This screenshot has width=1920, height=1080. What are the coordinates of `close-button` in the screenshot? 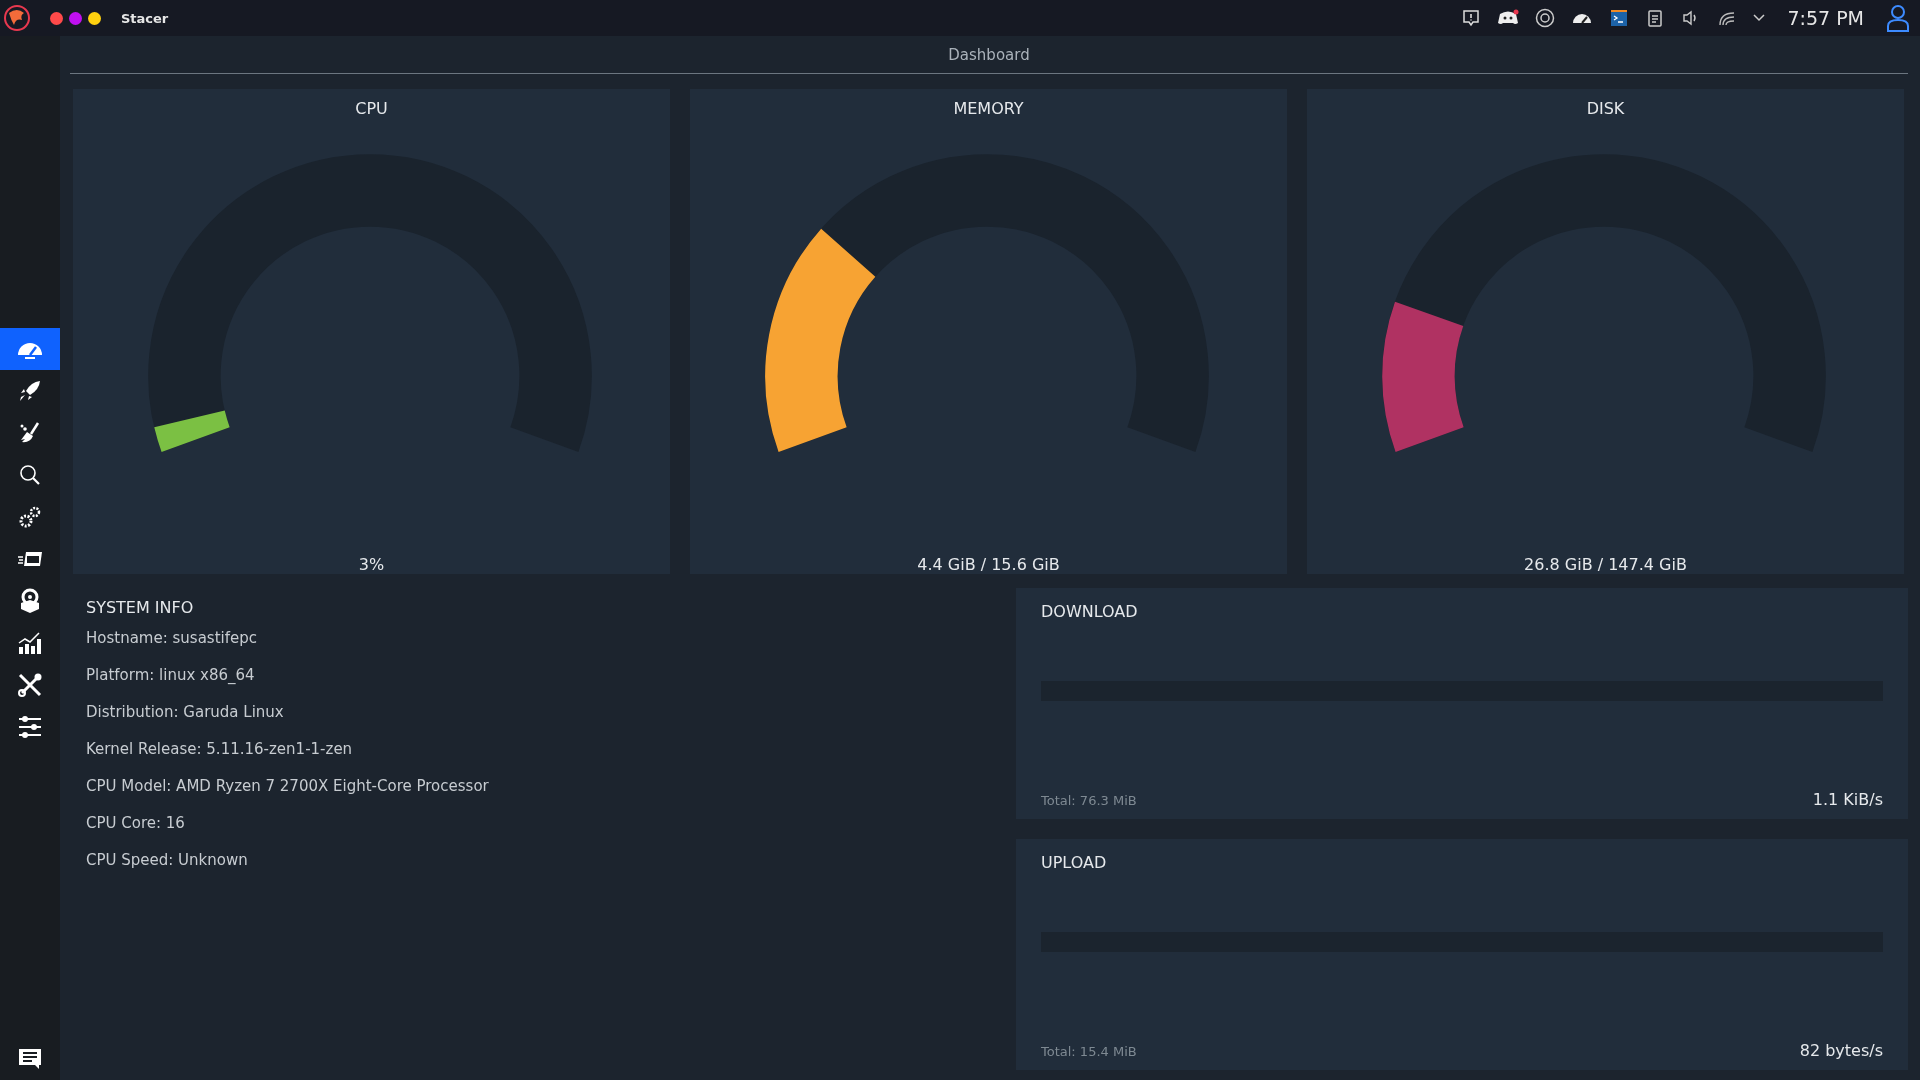 It's located at (56, 18).